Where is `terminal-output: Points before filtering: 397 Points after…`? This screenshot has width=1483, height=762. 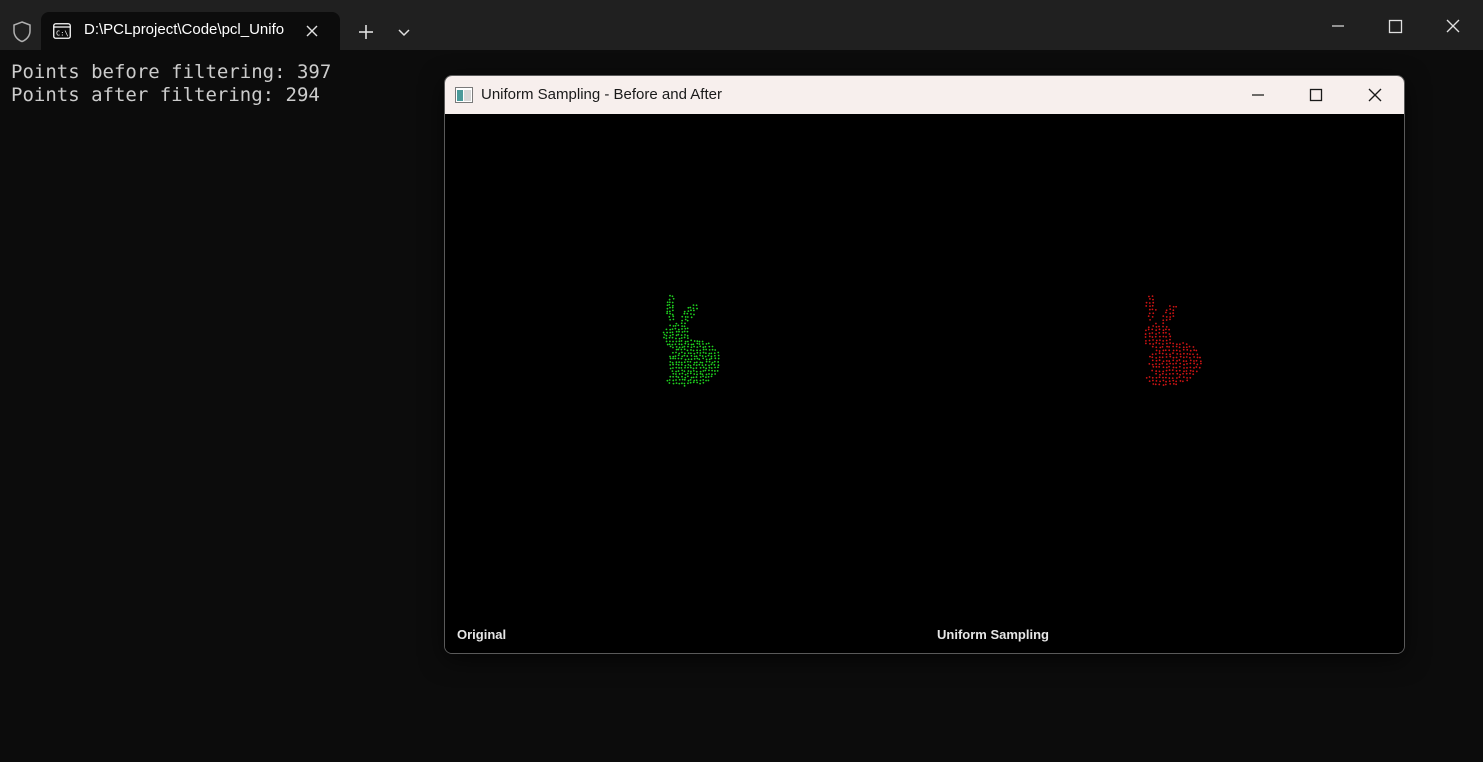 terminal-output: Points before filtering: 397 Points after… is located at coordinates (171, 84).